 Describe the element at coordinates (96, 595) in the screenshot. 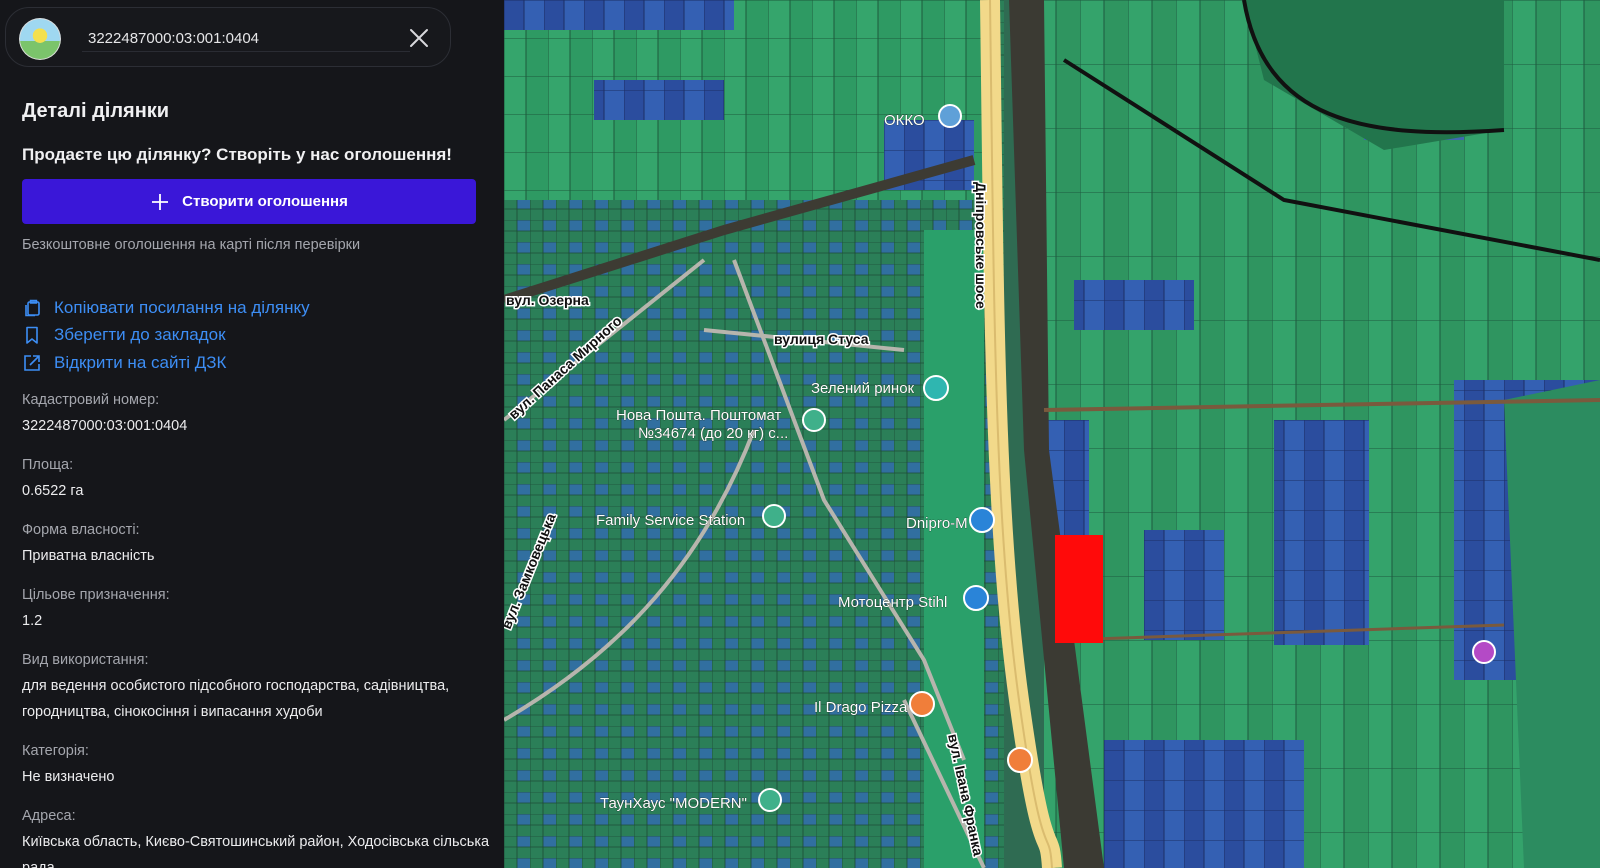

I see `field-label: Цільове призначення:` at that location.